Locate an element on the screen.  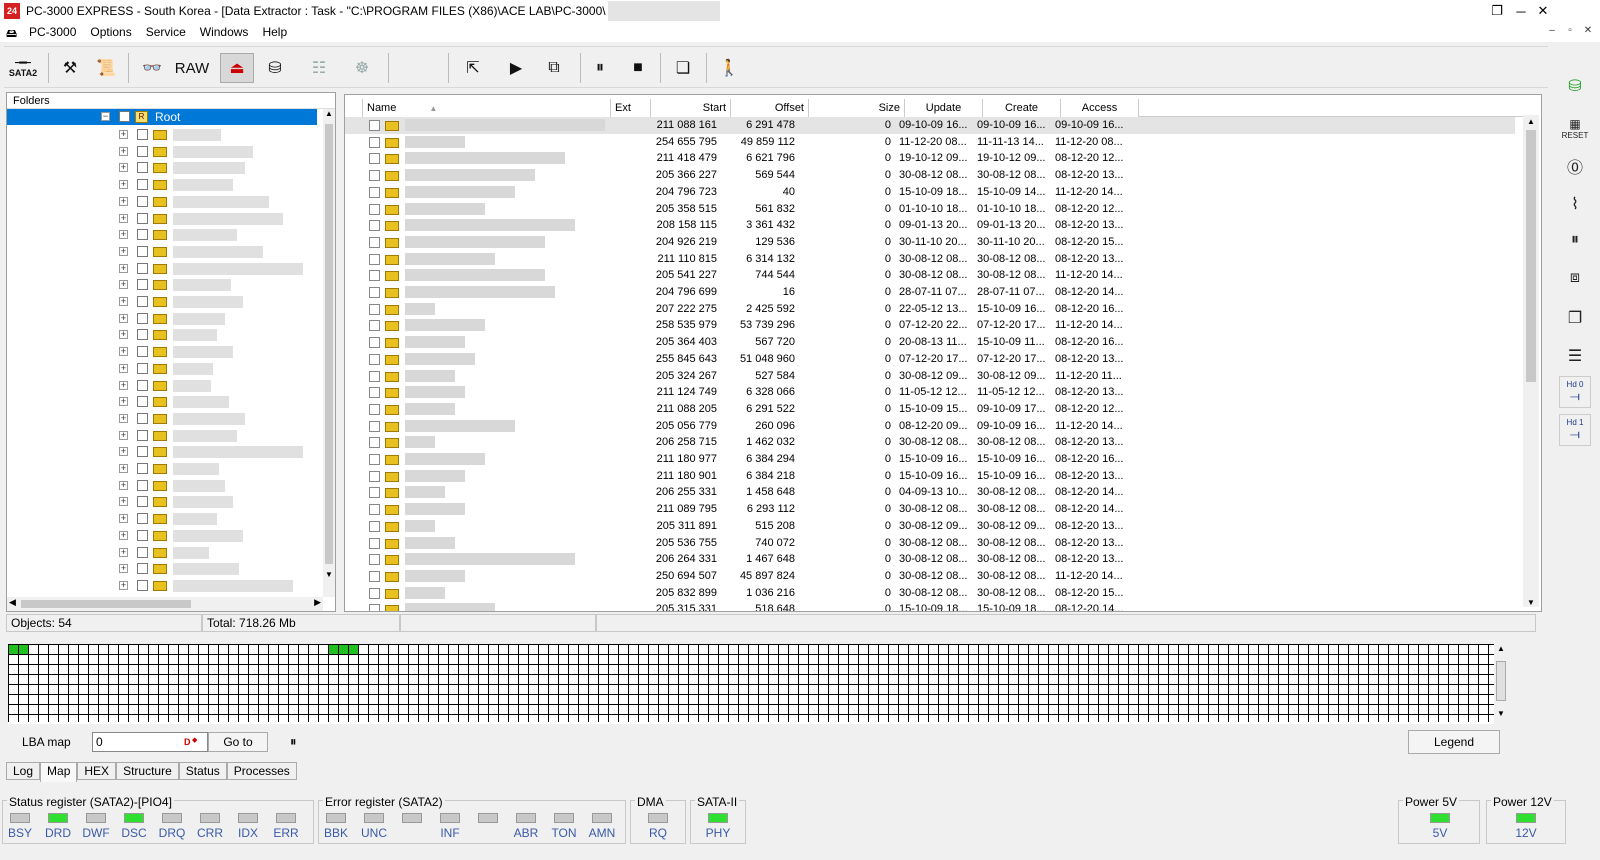
legend-button: Legend is located at coordinates (1454, 742).